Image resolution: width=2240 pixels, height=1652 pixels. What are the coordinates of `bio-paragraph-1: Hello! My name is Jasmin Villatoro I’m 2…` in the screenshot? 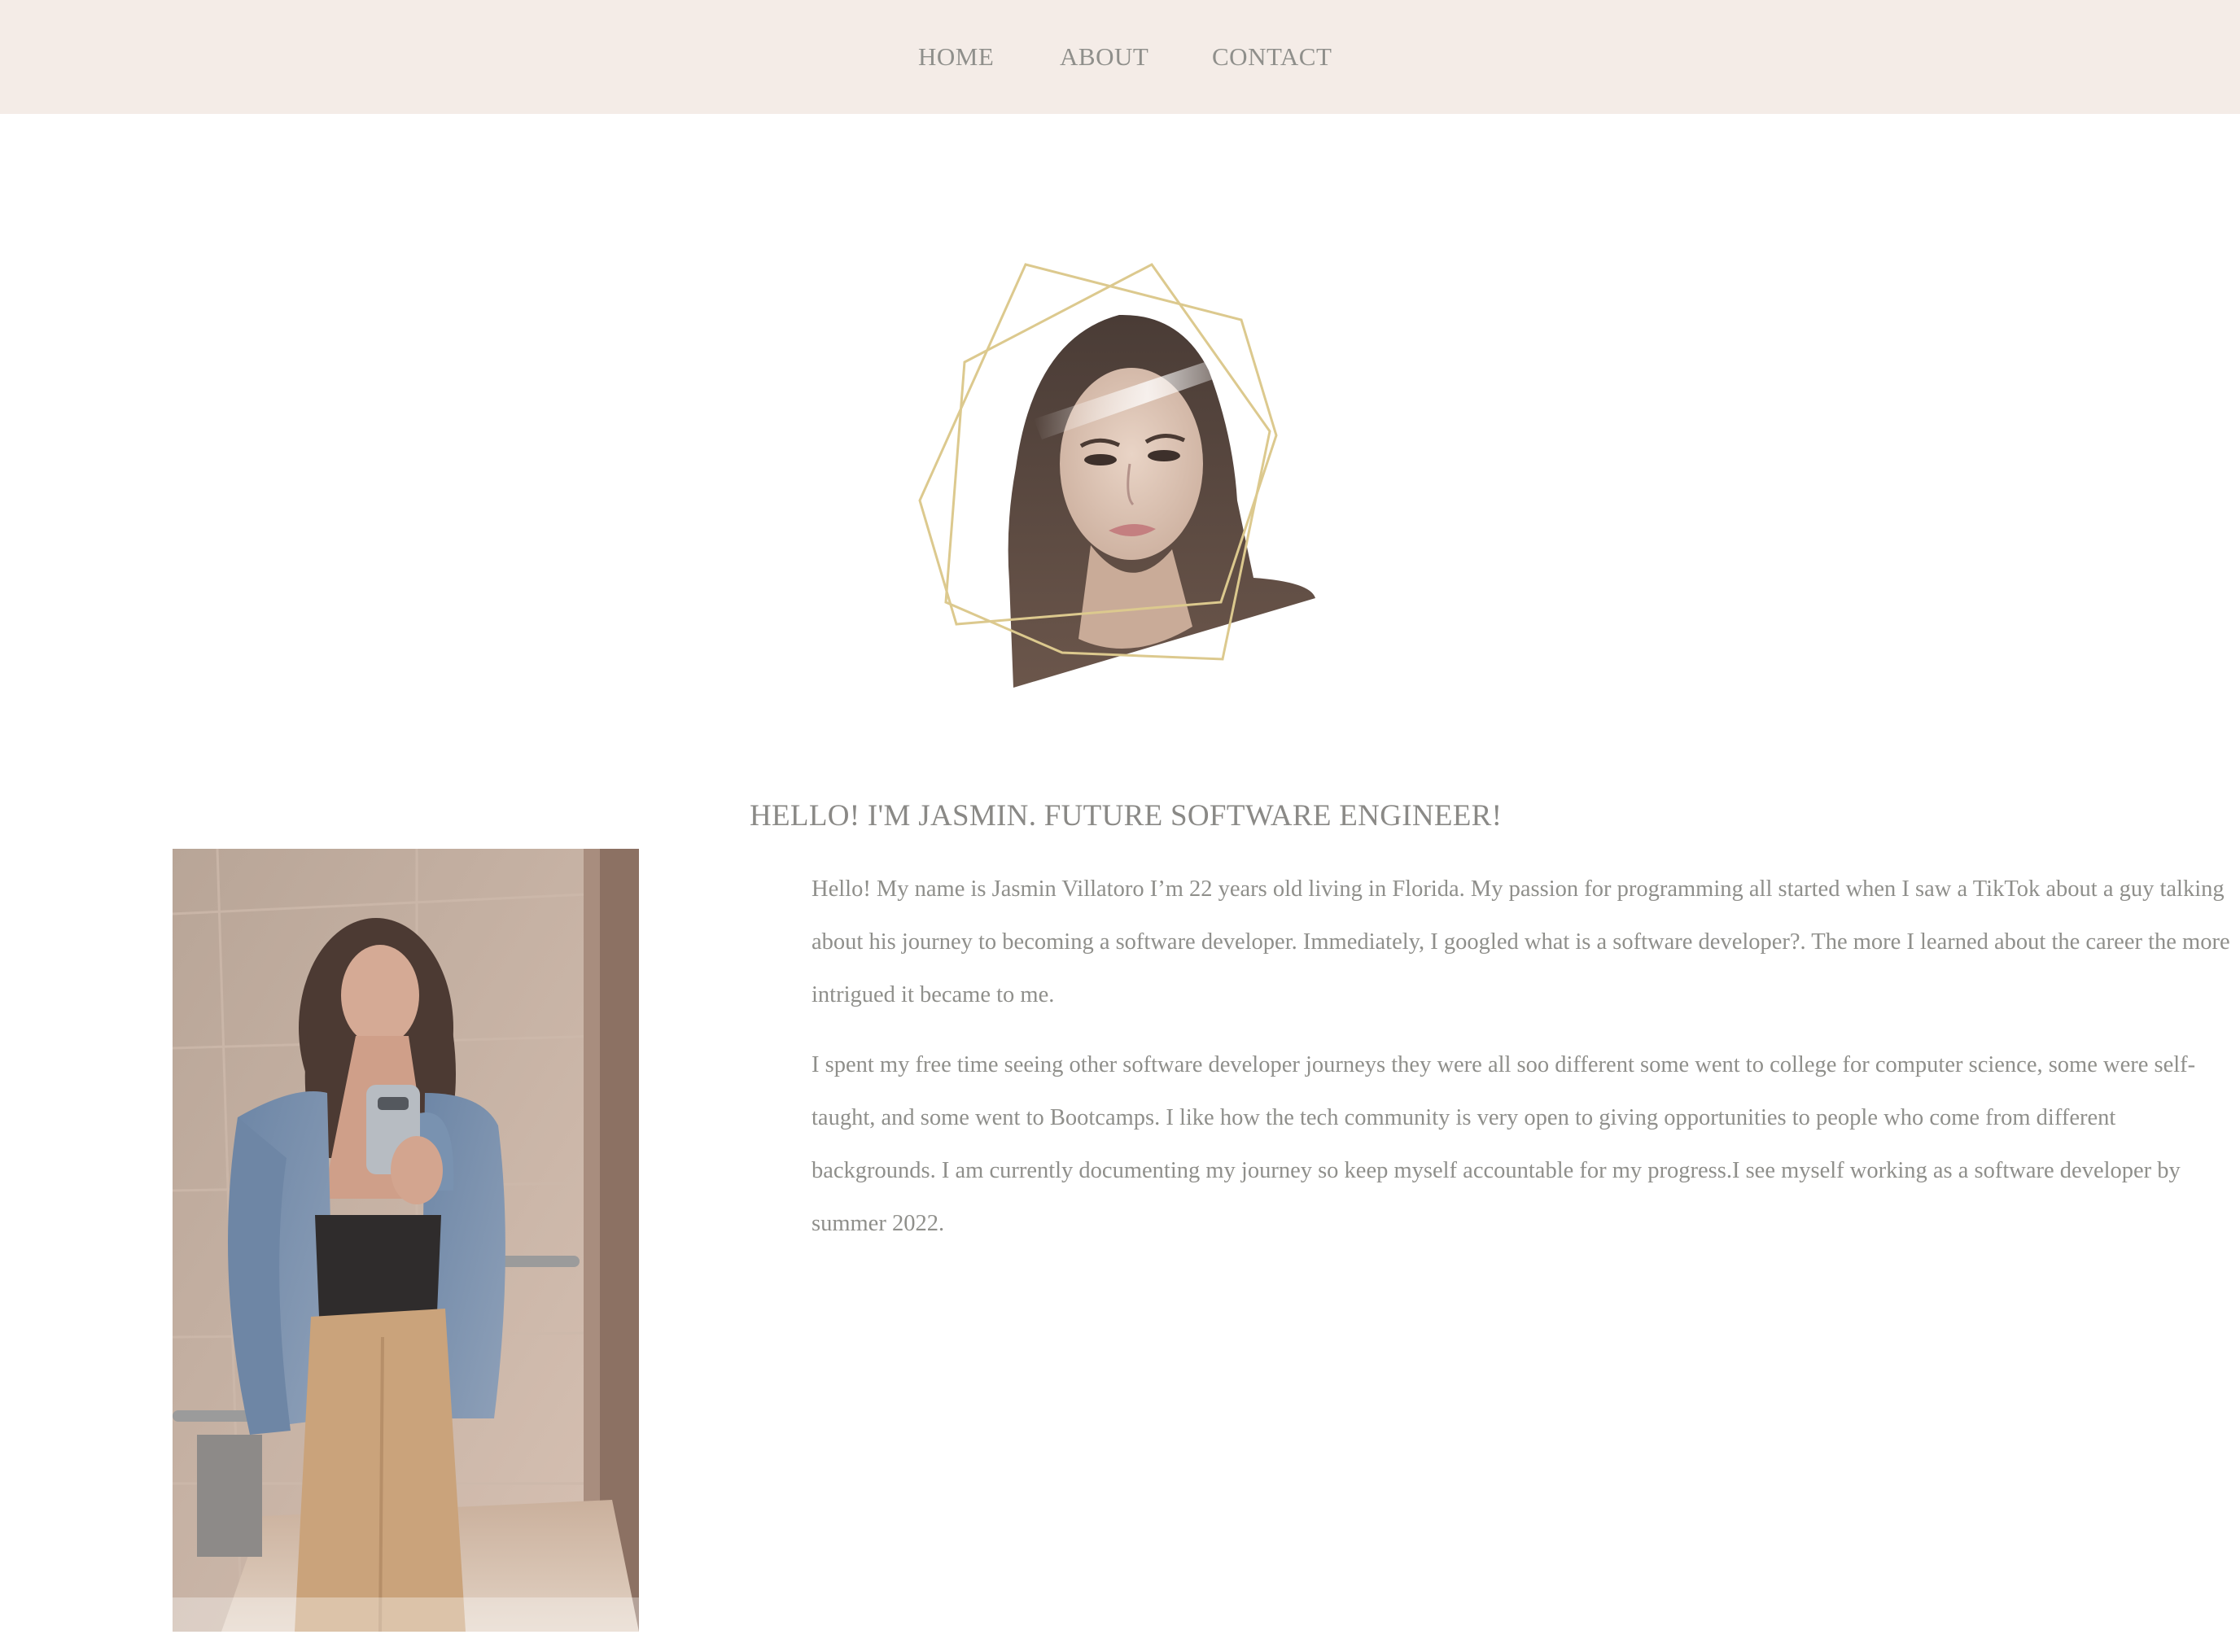 It's located at (1521, 941).